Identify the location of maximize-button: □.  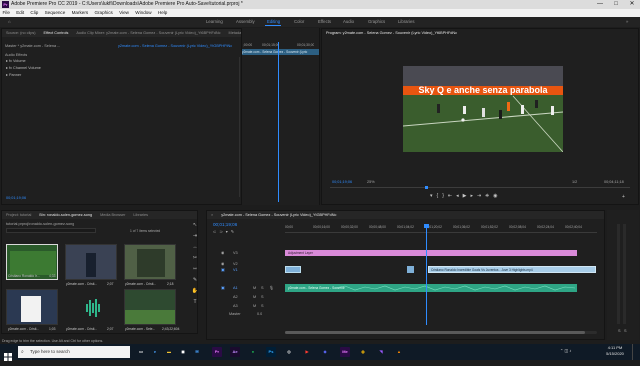
(616, 4).